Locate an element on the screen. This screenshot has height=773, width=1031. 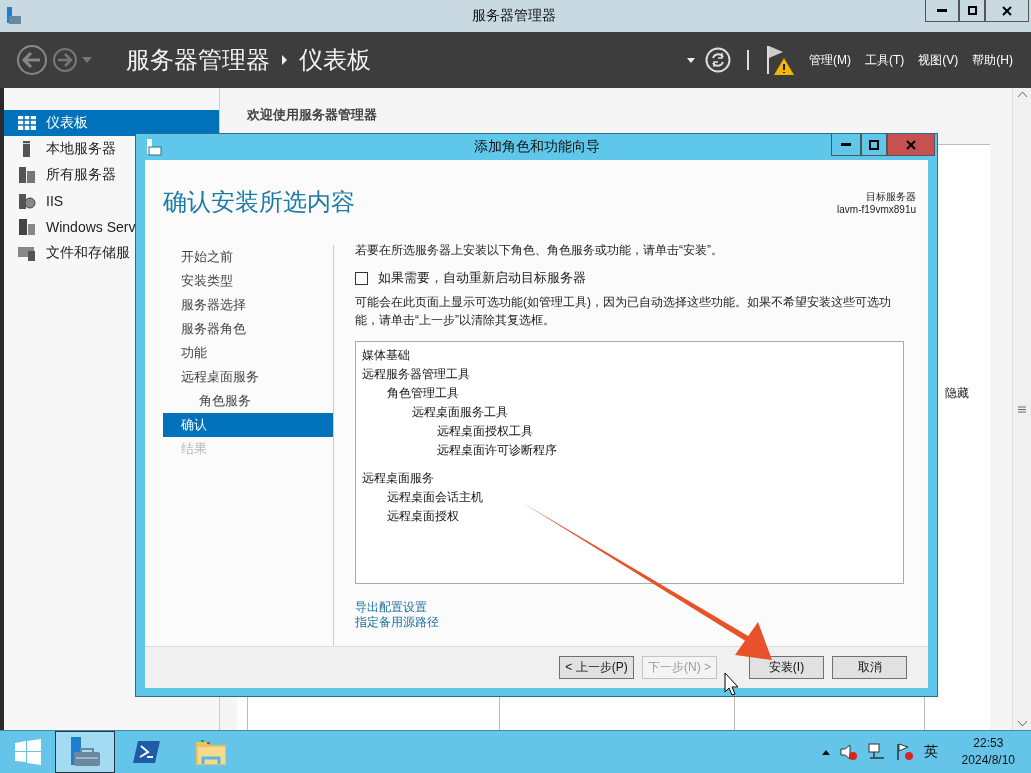
wizard-step: 功能 is located at coordinates (248, 353).